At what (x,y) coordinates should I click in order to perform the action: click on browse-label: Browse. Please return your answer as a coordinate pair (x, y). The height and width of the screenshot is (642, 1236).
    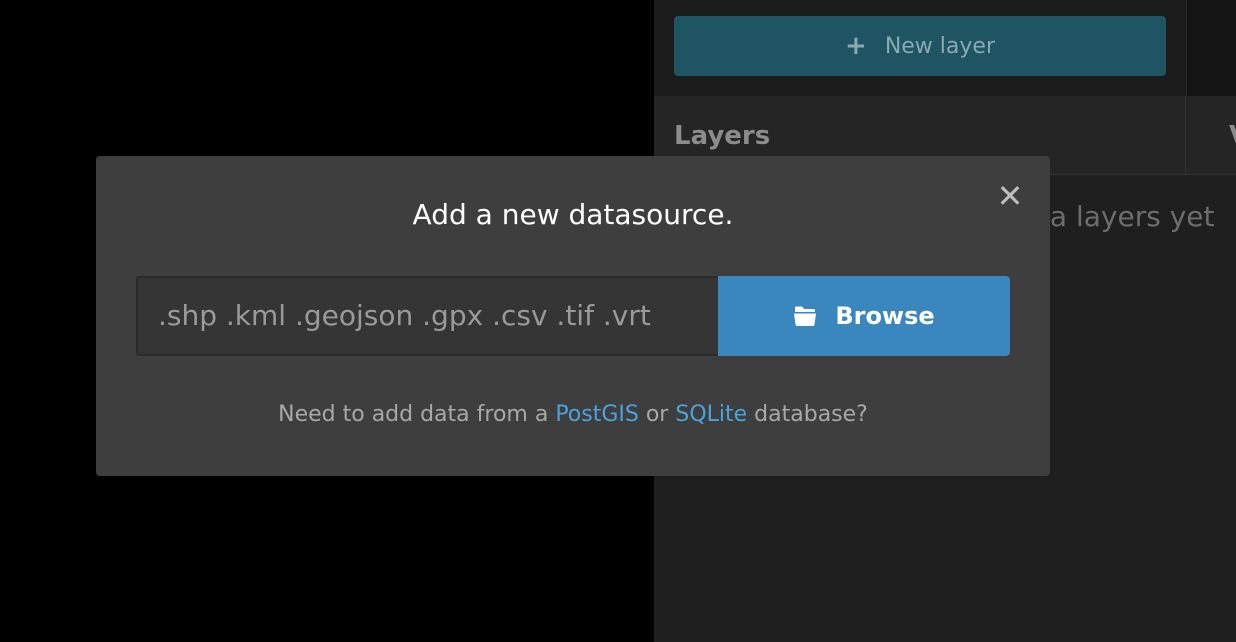
    Looking at the image, I should click on (885, 316).